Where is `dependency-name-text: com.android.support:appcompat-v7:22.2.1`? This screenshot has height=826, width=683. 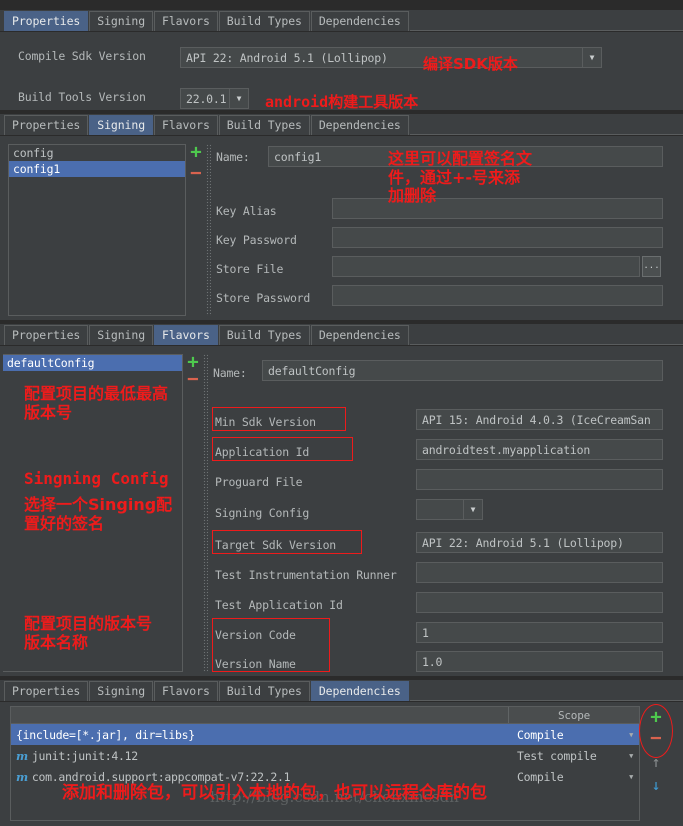 dependency-name-text: com.android.support:appcompat-v7:22.2.1 is located at coordinates (161, 776).